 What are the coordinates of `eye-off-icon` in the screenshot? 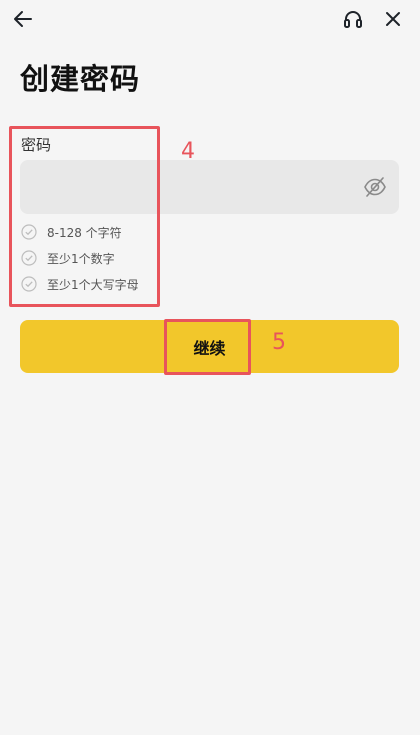 It's located at (375, 187).